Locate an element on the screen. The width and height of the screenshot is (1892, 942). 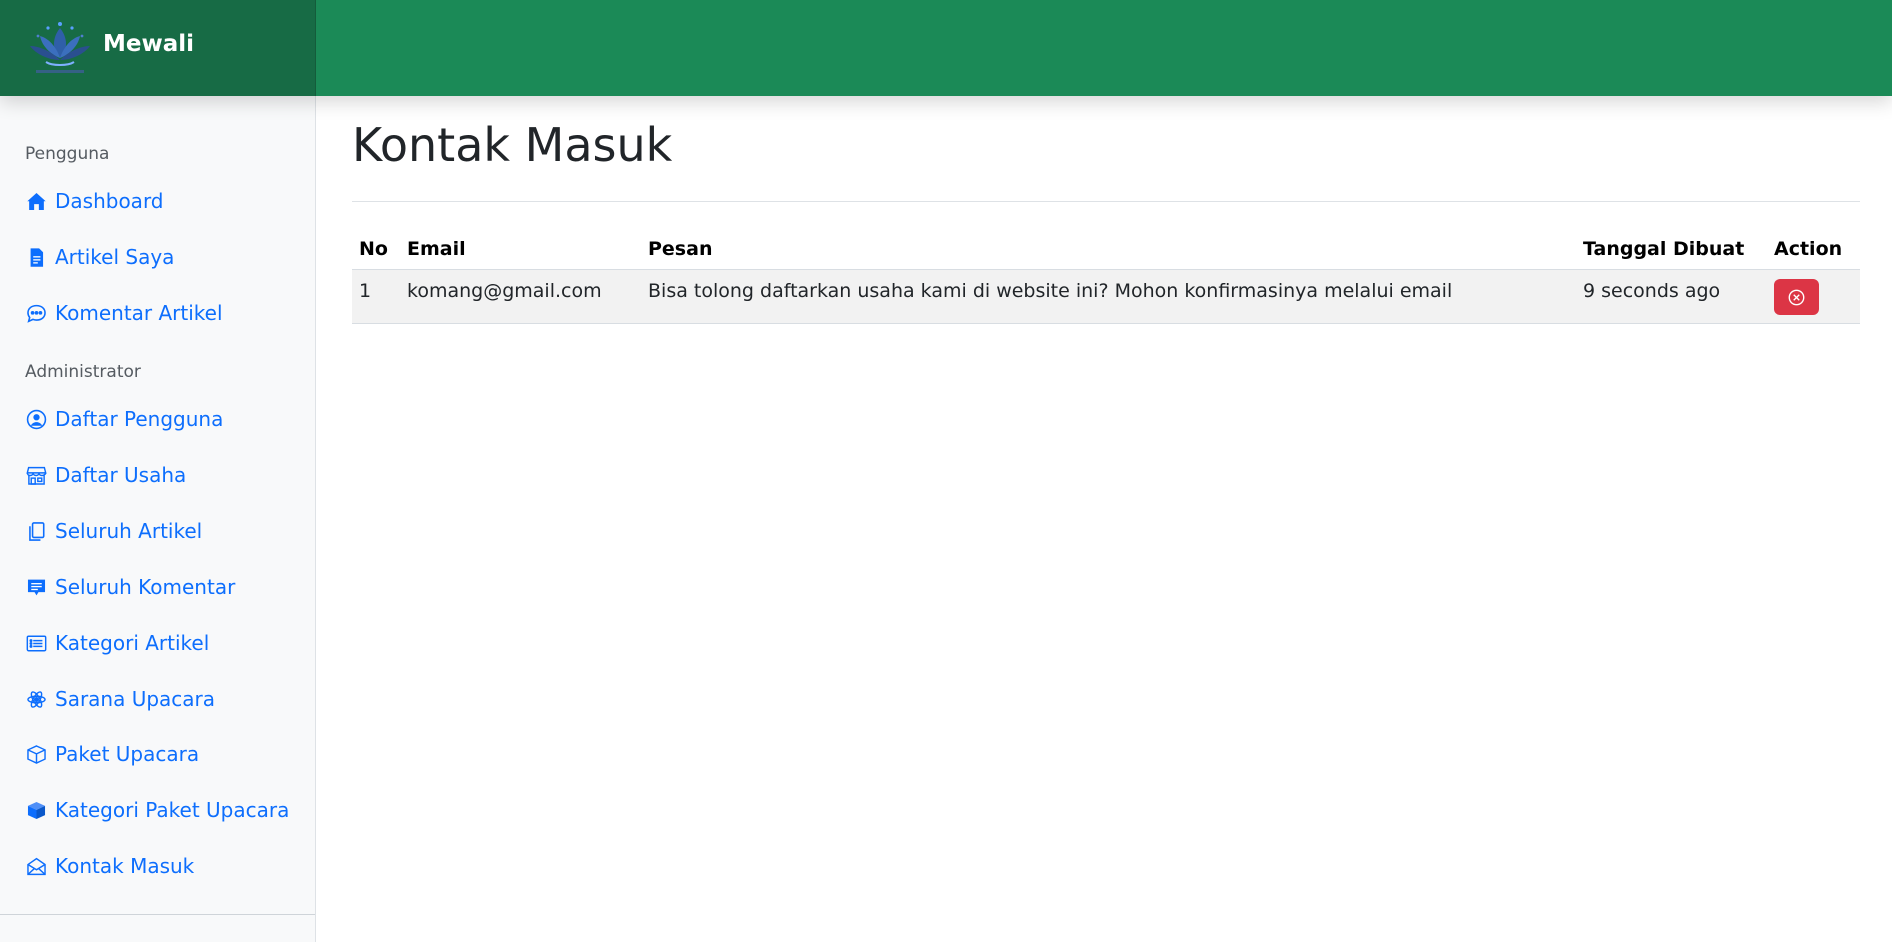
sidebar-item-sarana-upacara: Sarana Upacara is located at coordinates (120, 699).